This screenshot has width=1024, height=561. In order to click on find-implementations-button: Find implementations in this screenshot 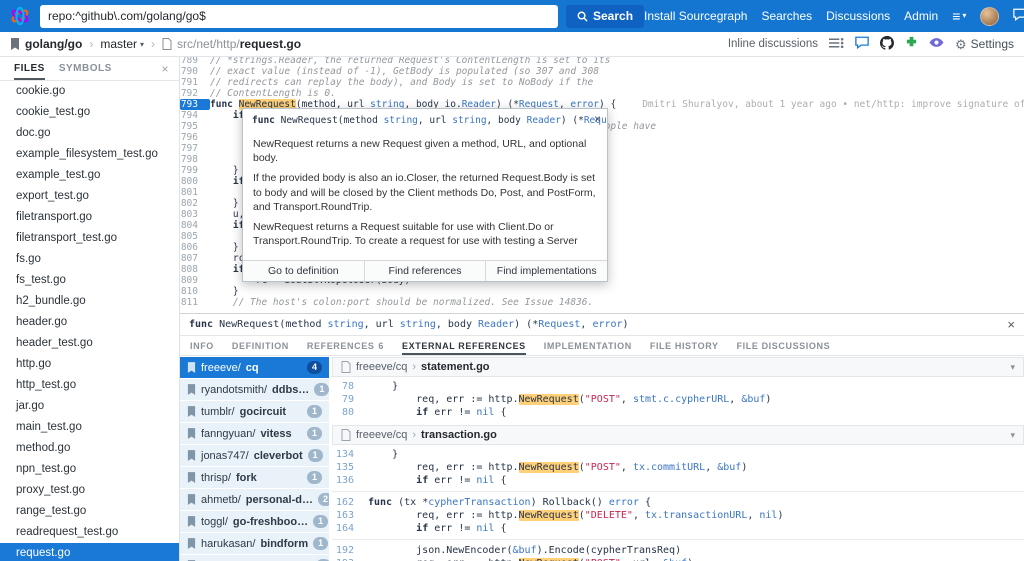, I will do `click(546, 271)`.